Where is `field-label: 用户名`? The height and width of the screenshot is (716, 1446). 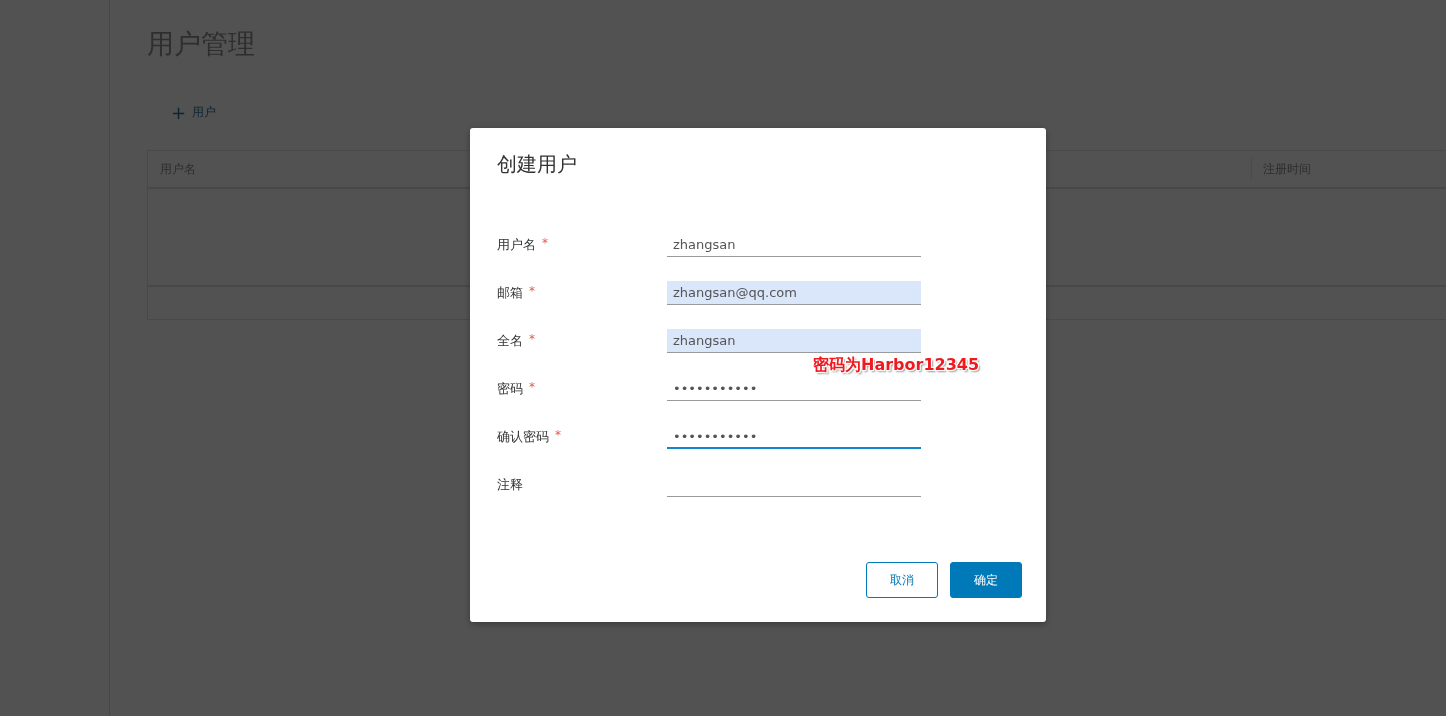 field-label: 用户名 is located at coordinates (516, 245).